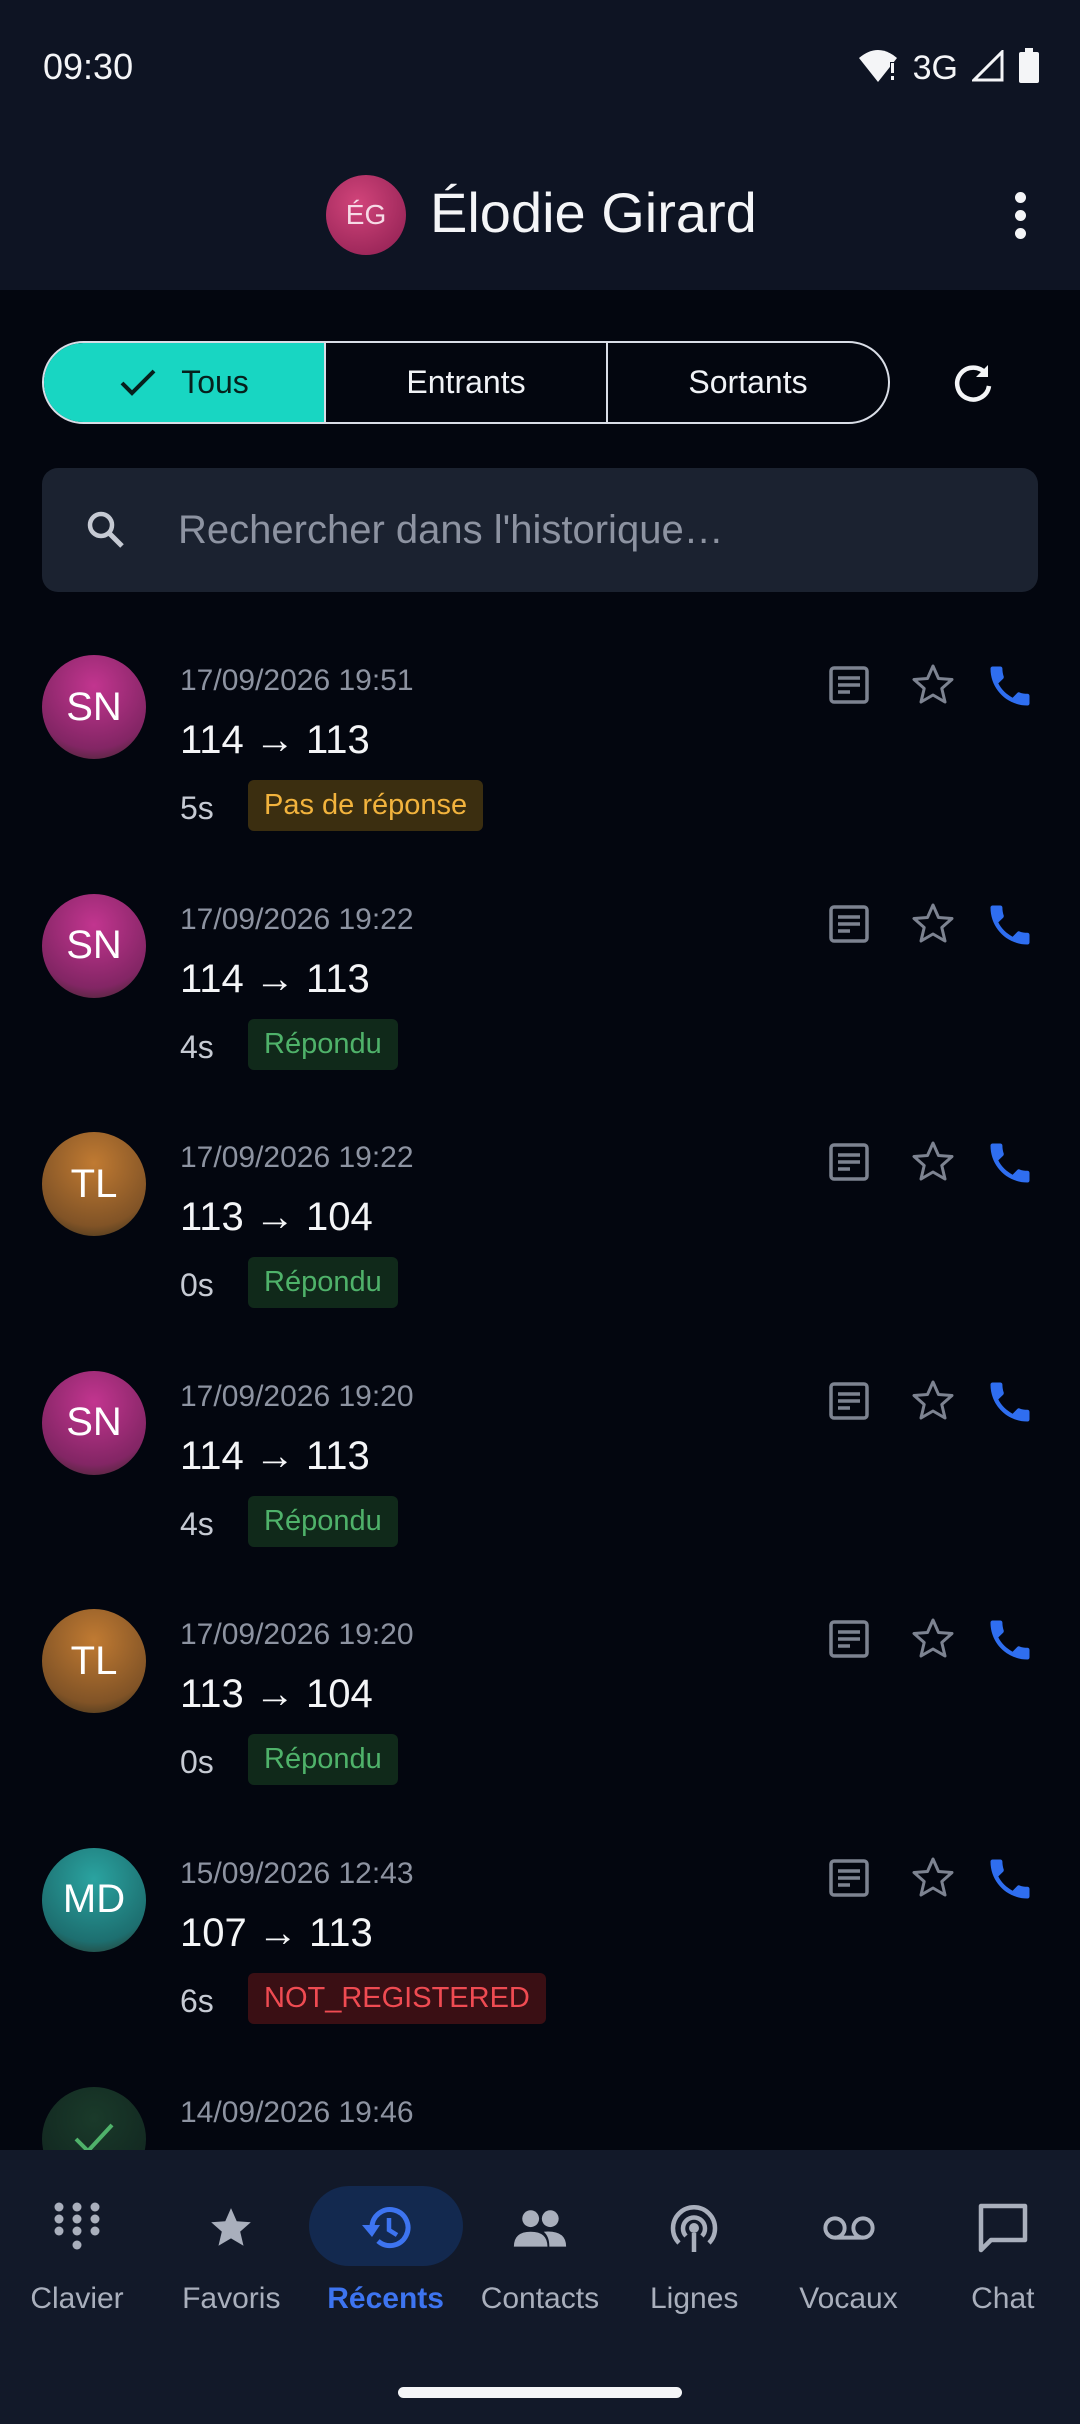 The height and width of the screenshot is (2424, 1080). Describe the element at coordinates (540, 988) in the screenshot. I see `call-row: SN 17/09/2026 19:22 114 → 113 4s Répondu` at that location.